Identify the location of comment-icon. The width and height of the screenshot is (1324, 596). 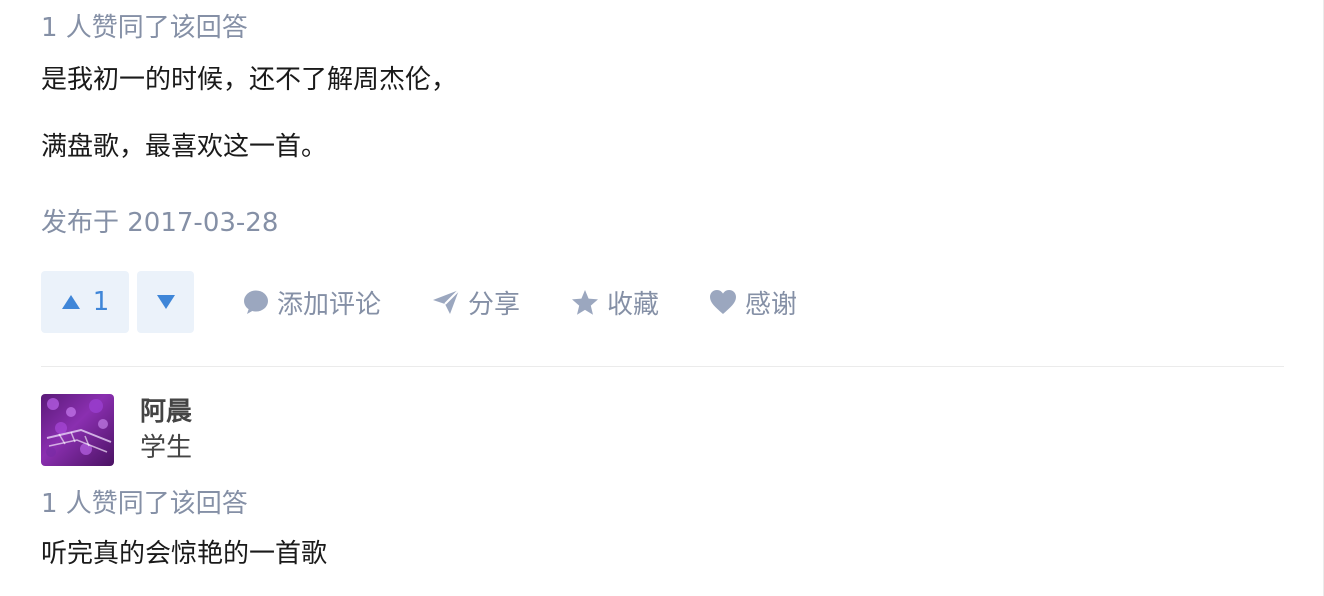
(256, 302).